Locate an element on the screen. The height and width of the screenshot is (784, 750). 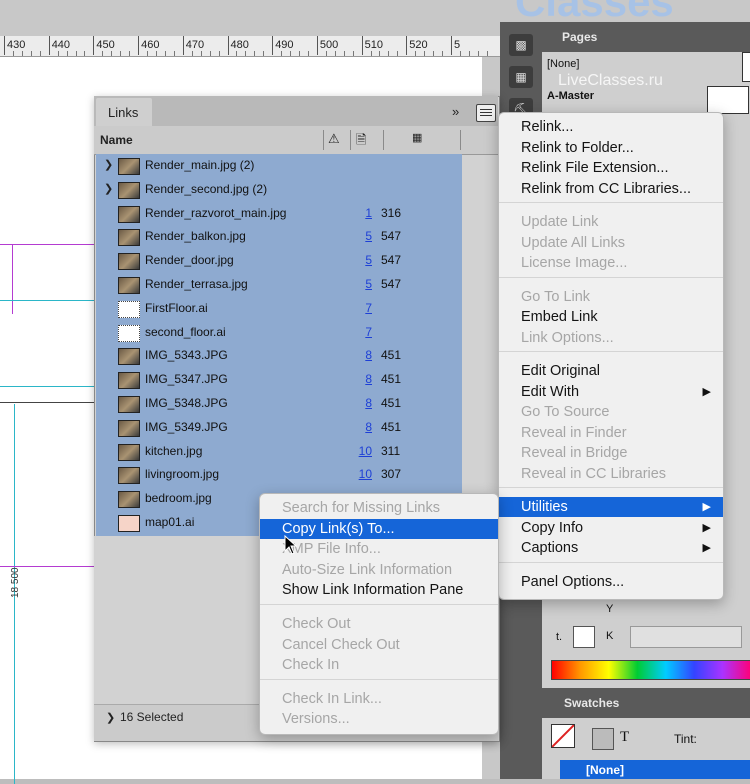
link-page-number: 1 is located at coordinates (360, 213).